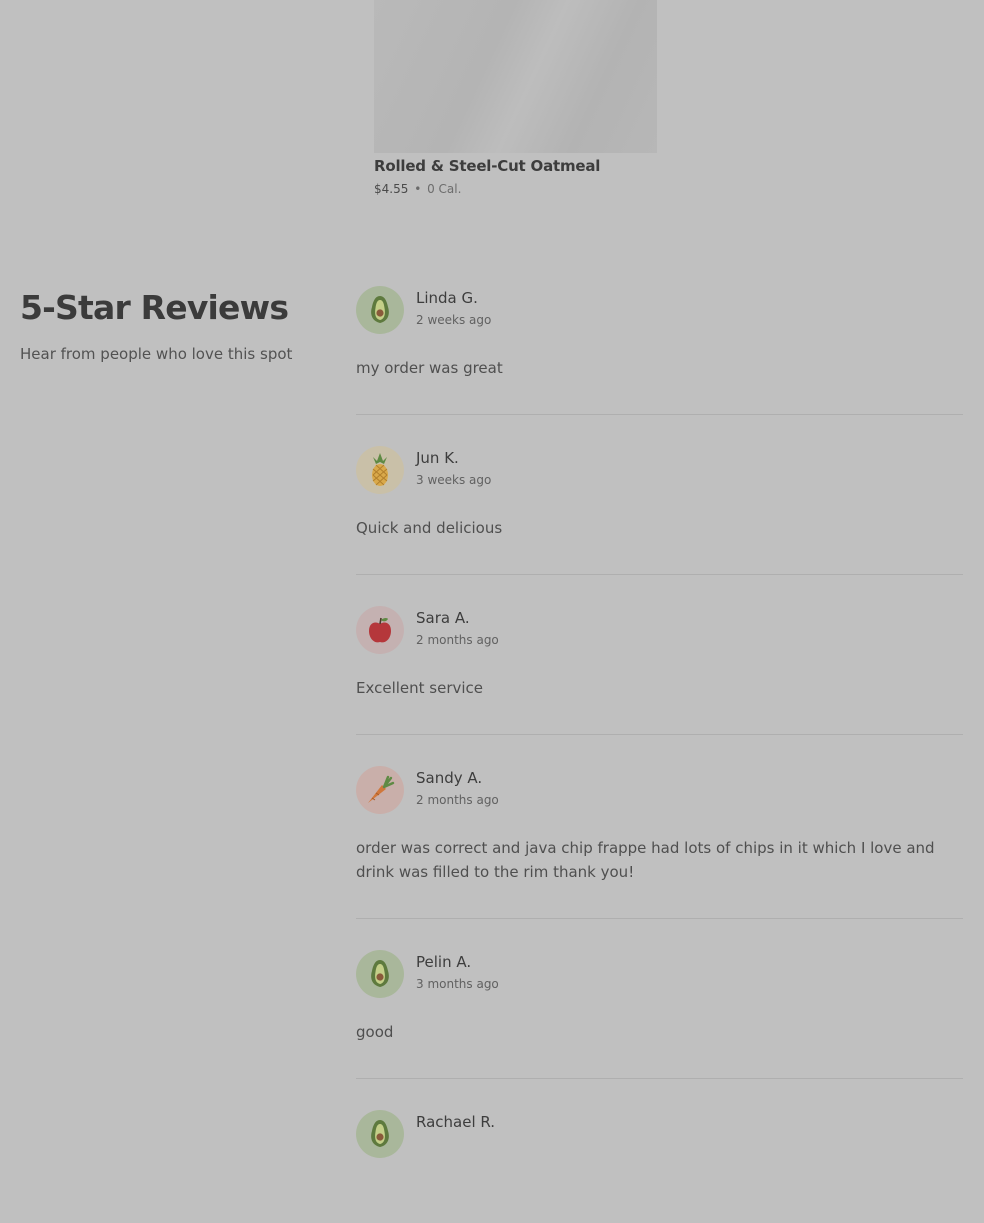 The height and width of the screenshot is (1223, 984). I want to click on reviewer-name: Jun K., so click(437, 458).